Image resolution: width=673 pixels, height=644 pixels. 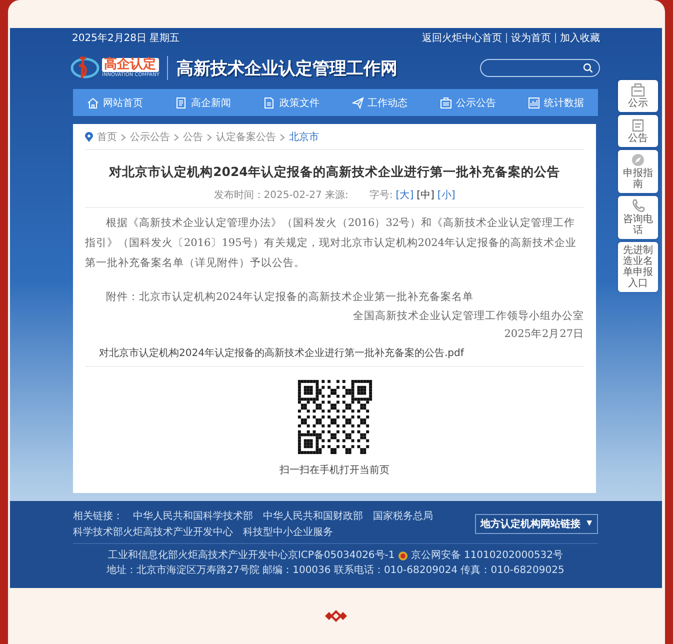 I want to click on site-title: 高新技术企业认定管理工作网, so click(x=287, y=69).